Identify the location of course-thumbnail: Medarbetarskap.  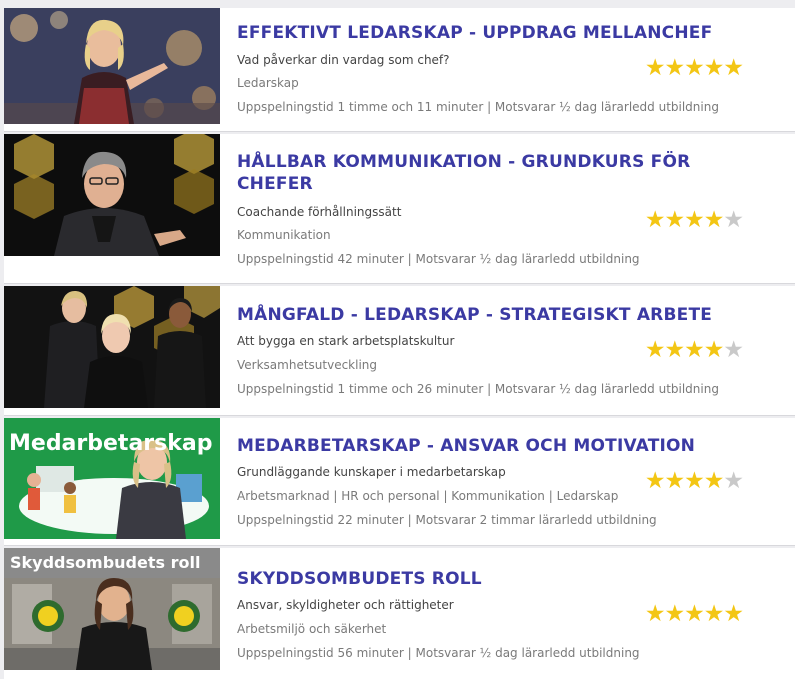
(112, 478).